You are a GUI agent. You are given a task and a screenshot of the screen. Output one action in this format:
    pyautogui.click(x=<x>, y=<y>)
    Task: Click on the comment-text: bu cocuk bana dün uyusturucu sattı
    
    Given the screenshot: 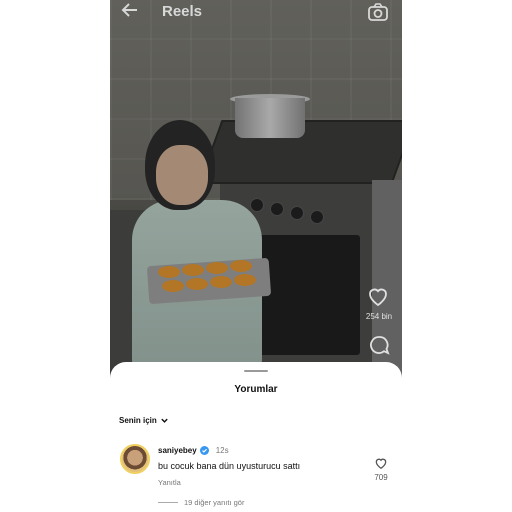 What is the action you would take?
    pyautogui.click(x=229, y=466)
    